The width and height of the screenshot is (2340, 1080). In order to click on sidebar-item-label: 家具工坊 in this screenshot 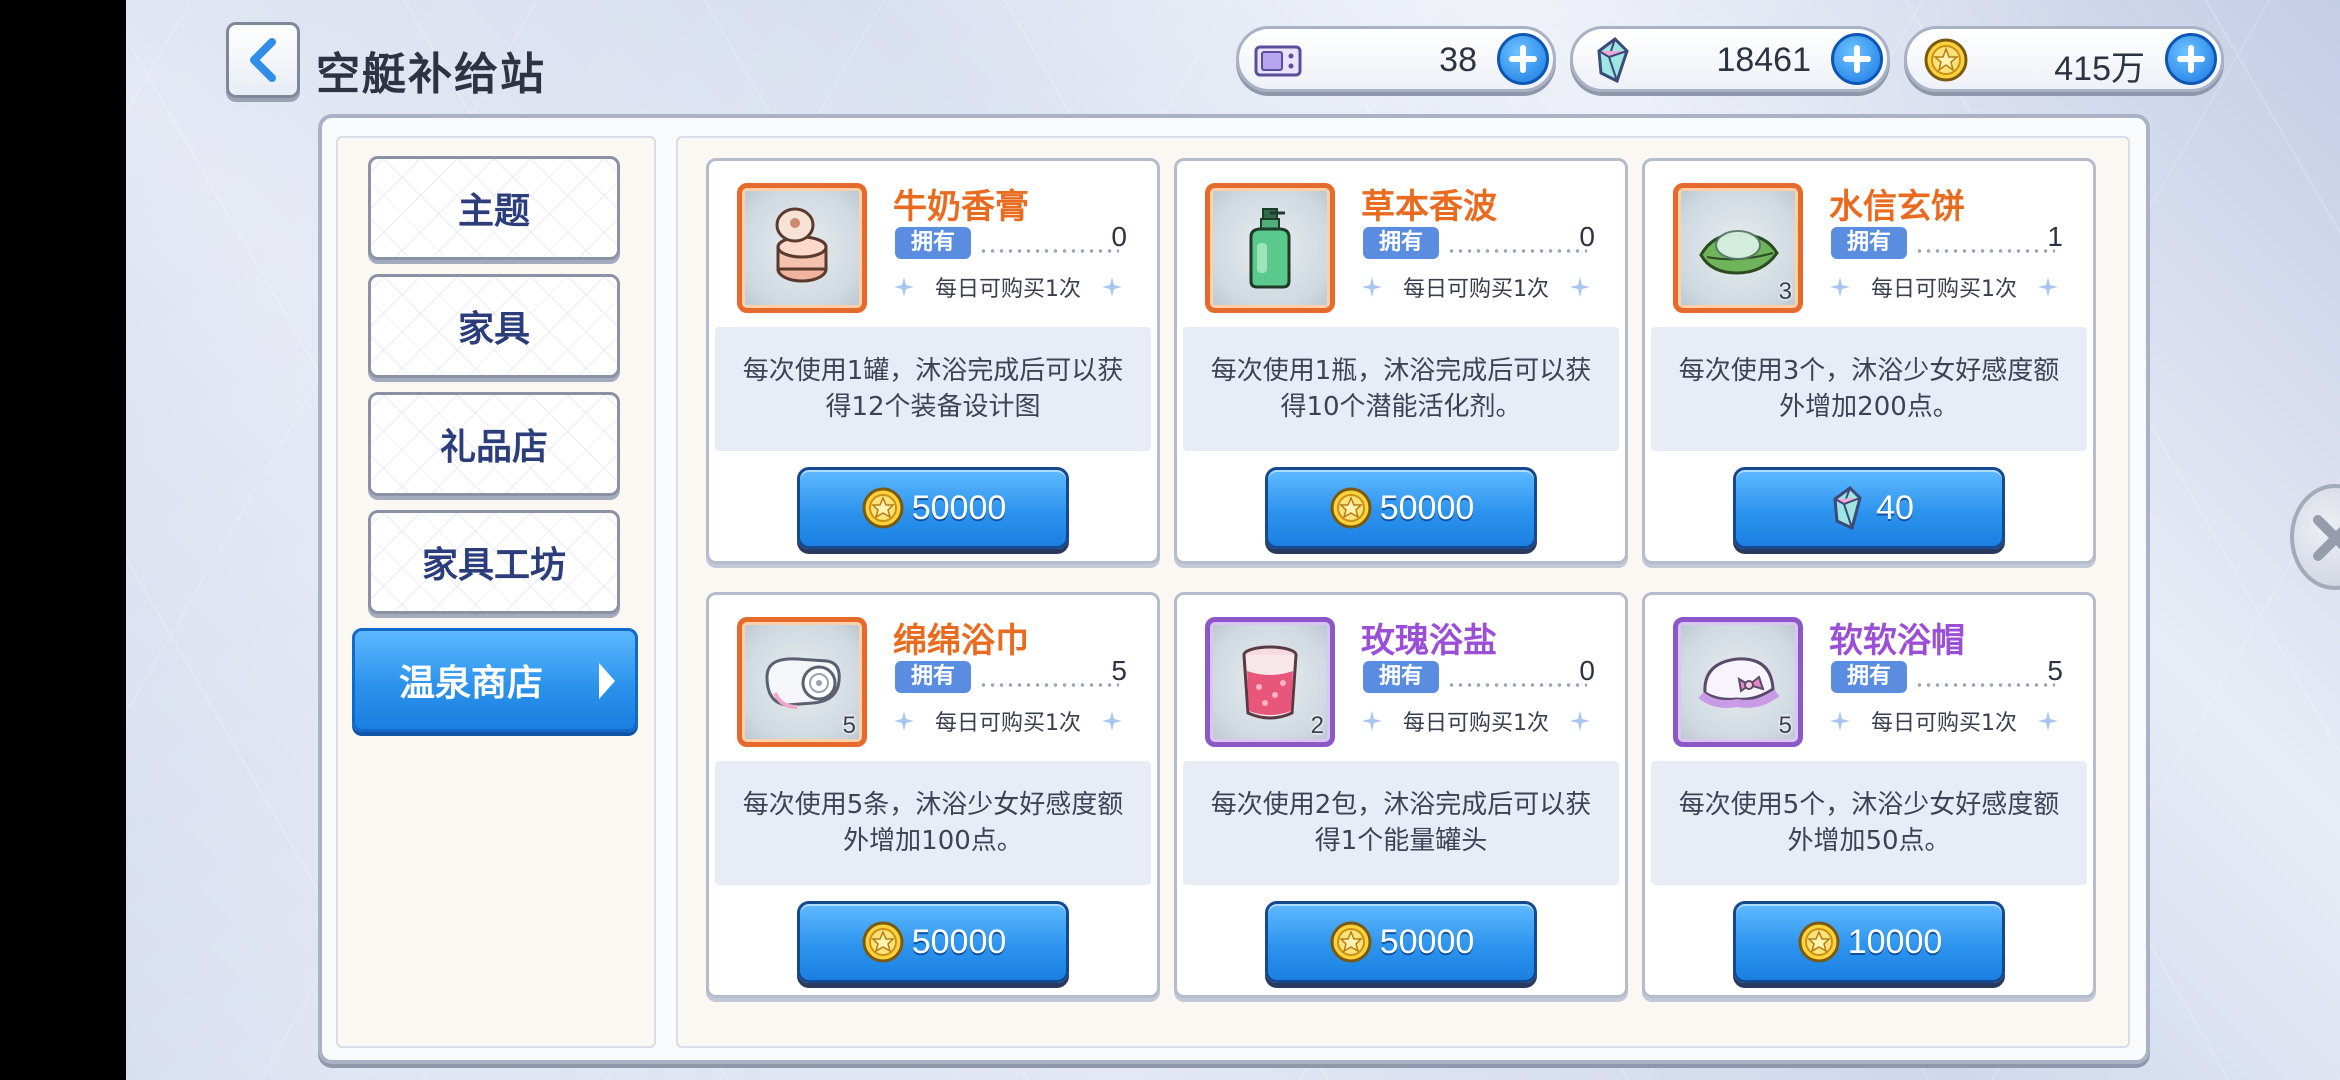, I will do `click(493, 565)`.